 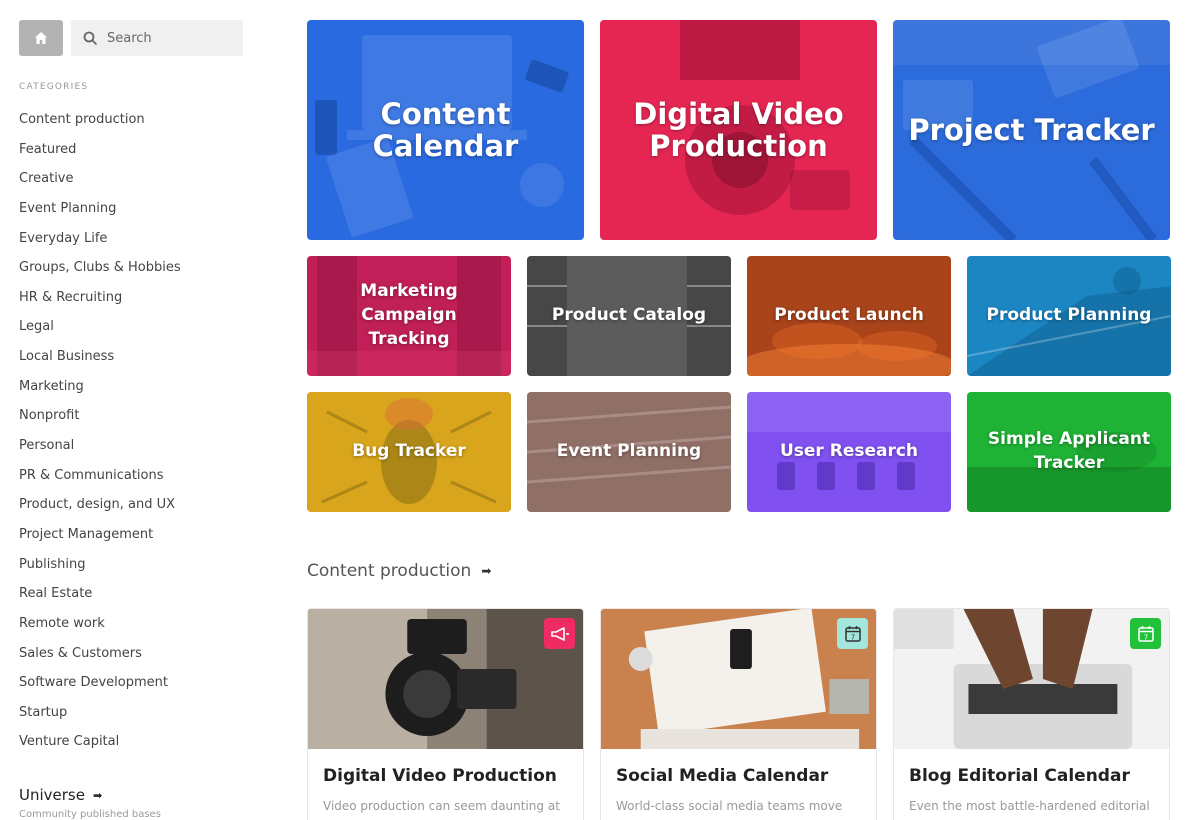 I want to click on featured-tile-product-catalog: Product Catalog, so click(x=629, y=316).